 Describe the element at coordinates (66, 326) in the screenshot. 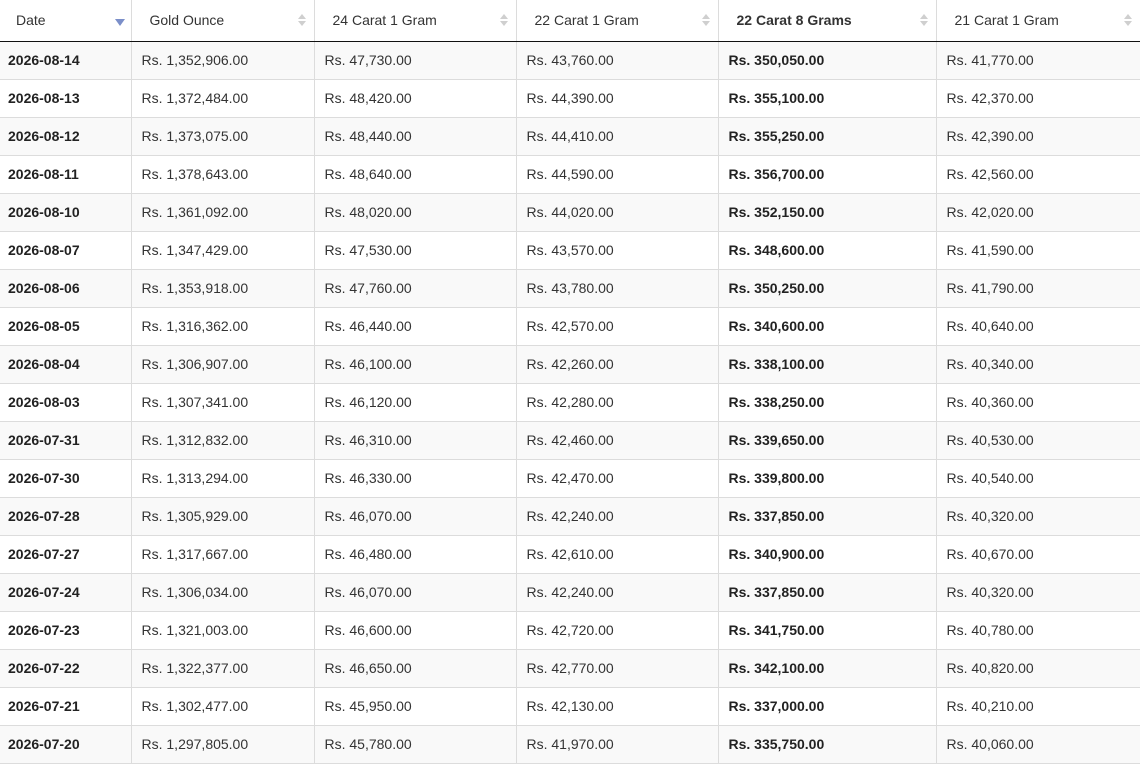

I see `date-cell: 2026-08-05` at that location.